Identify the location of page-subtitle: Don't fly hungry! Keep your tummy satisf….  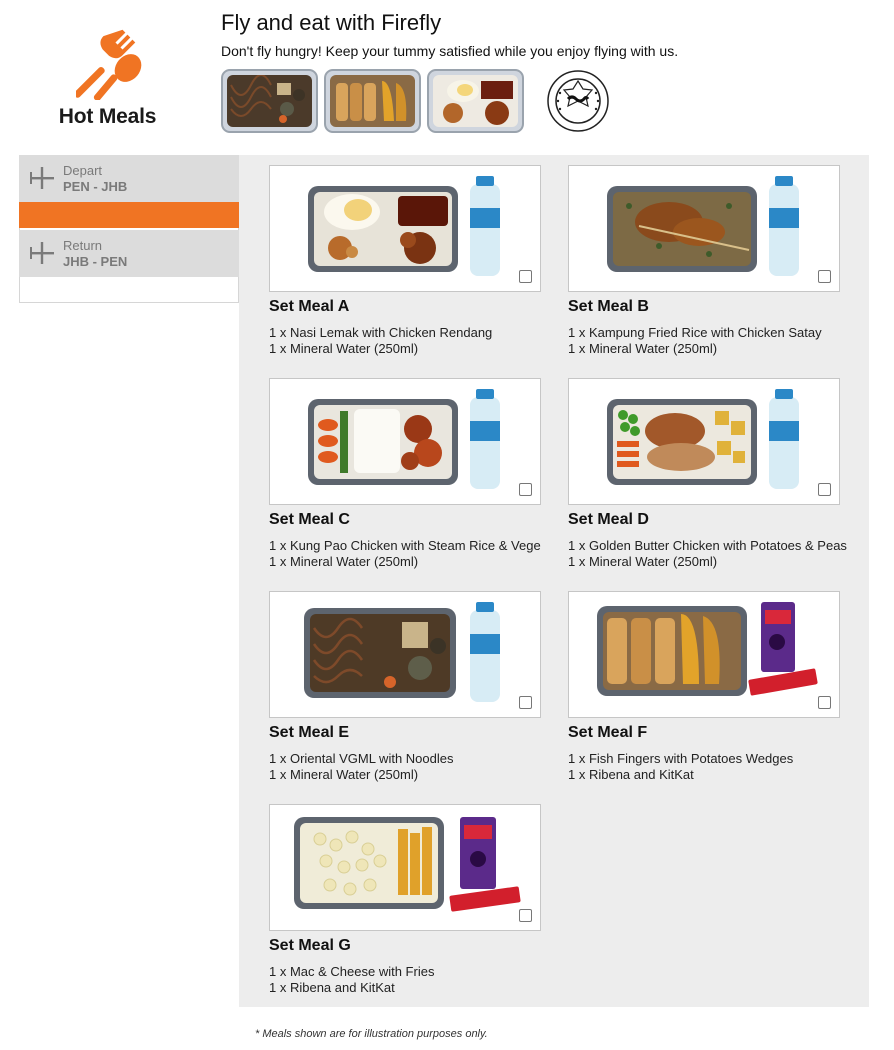
(450, 51).